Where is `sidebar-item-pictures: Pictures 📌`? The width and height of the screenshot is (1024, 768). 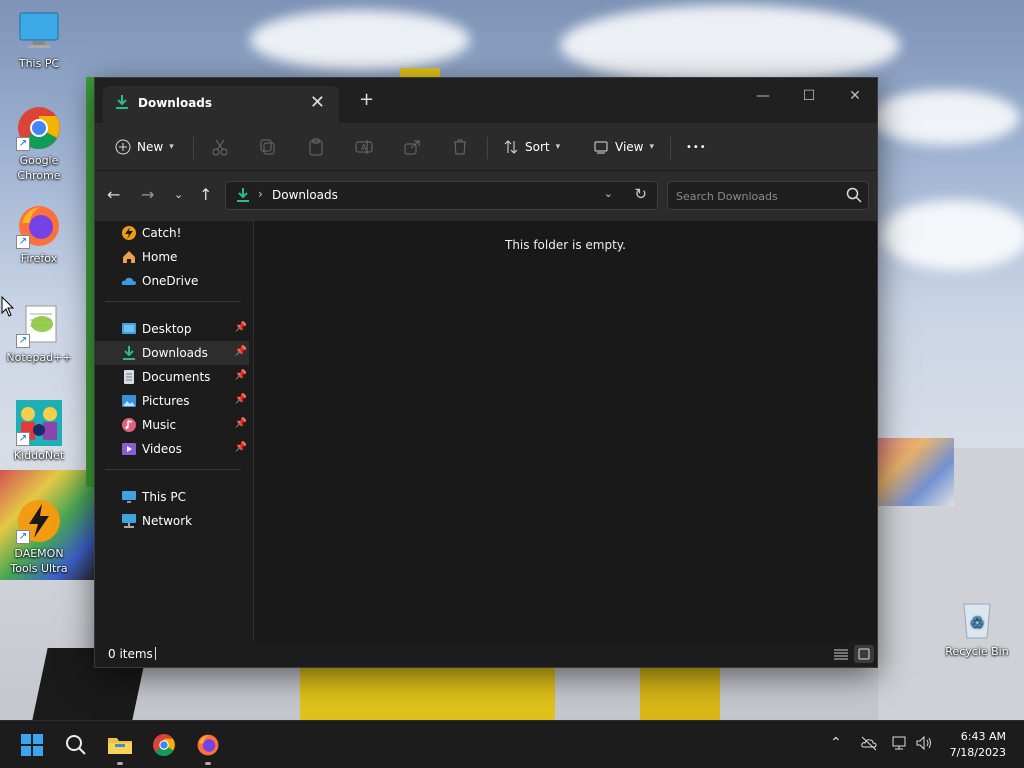 sidebar-item-pictures: Pictures 📌 is located at coordinates (172, 401).